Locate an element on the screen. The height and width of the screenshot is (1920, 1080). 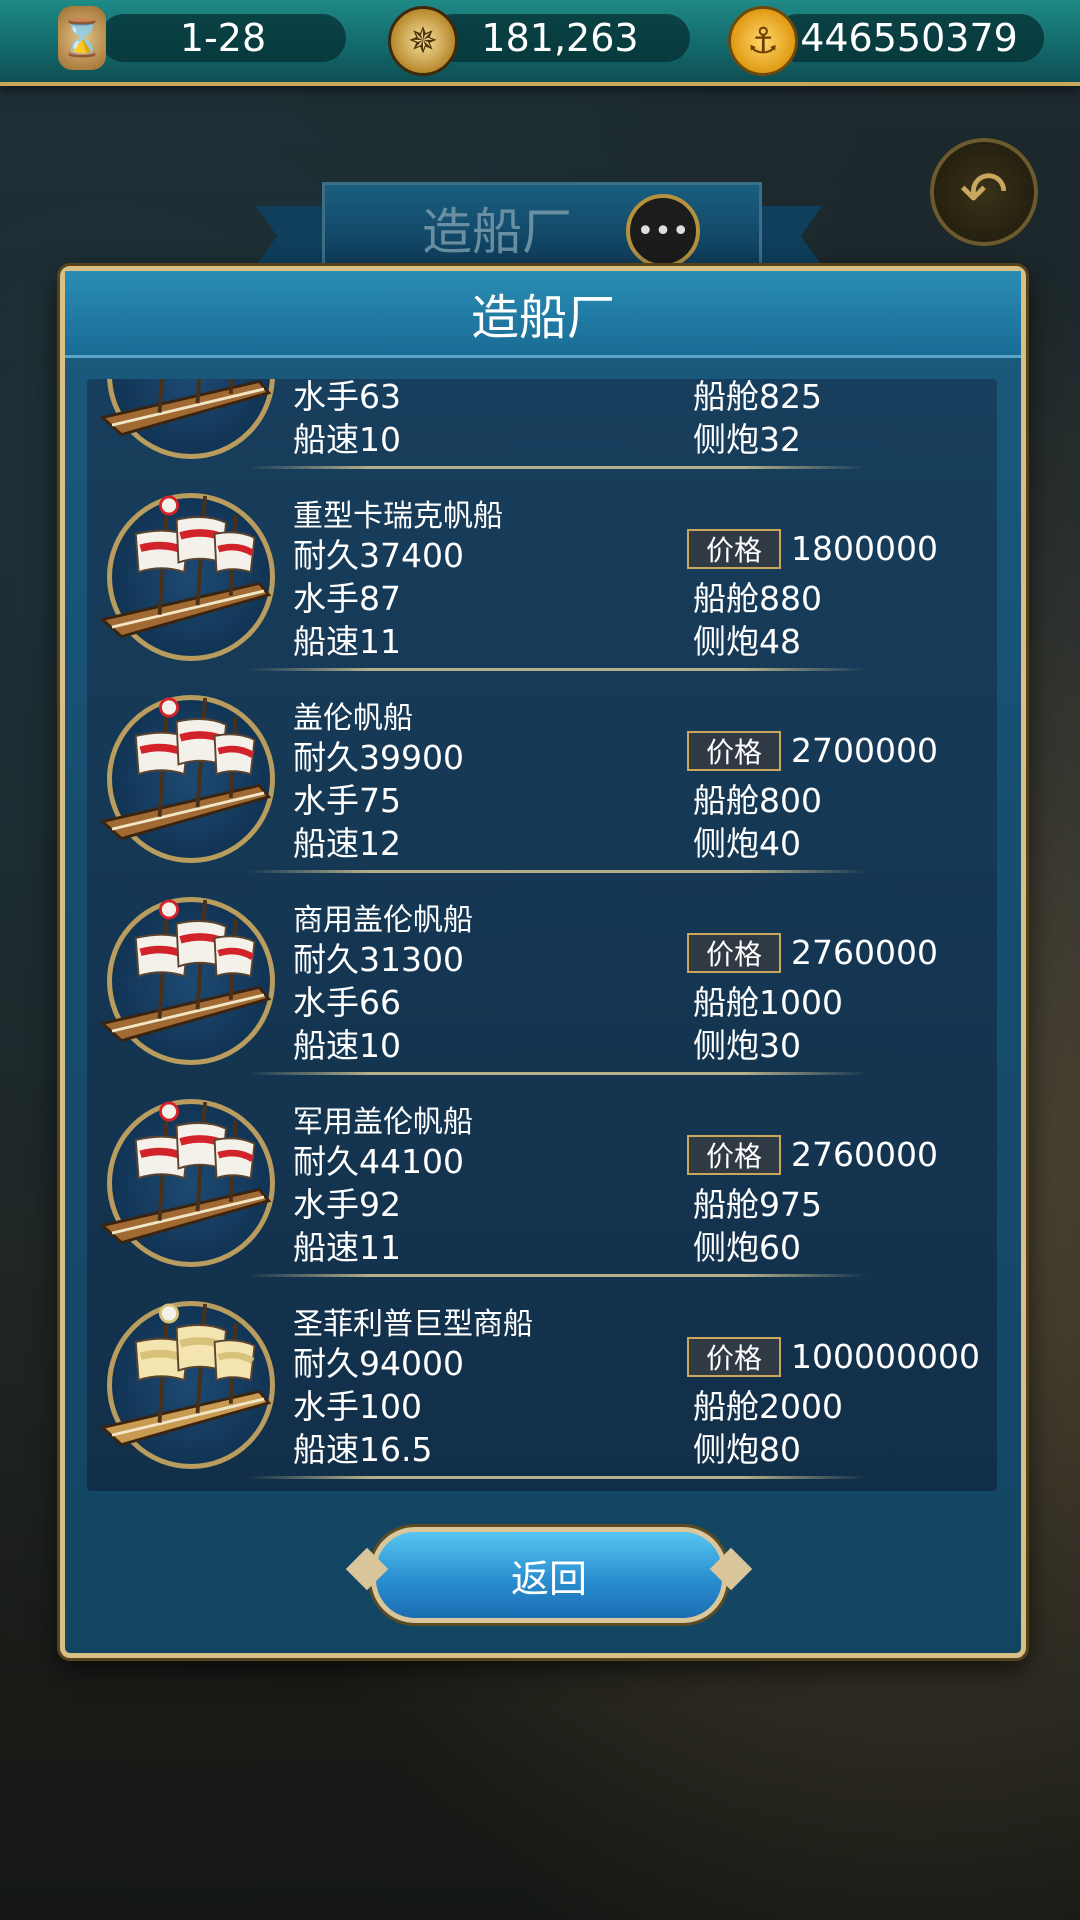
ship-durability: 耐久37400 is located at coordinates (378, 555).